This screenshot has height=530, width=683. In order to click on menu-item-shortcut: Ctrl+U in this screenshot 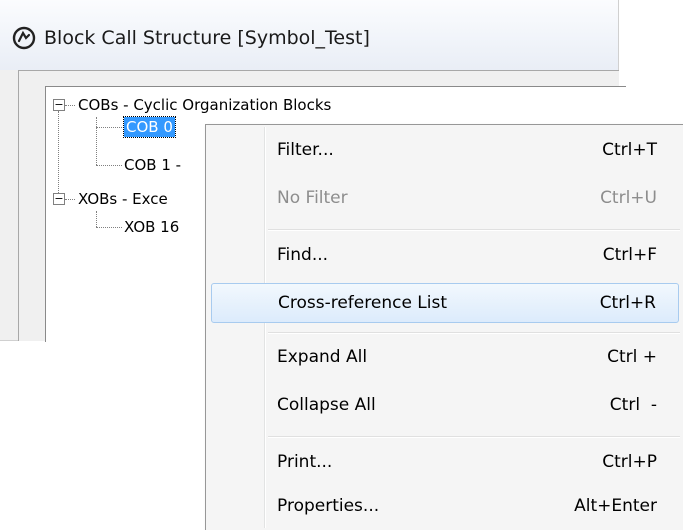, I will do `click(628, 198)`.